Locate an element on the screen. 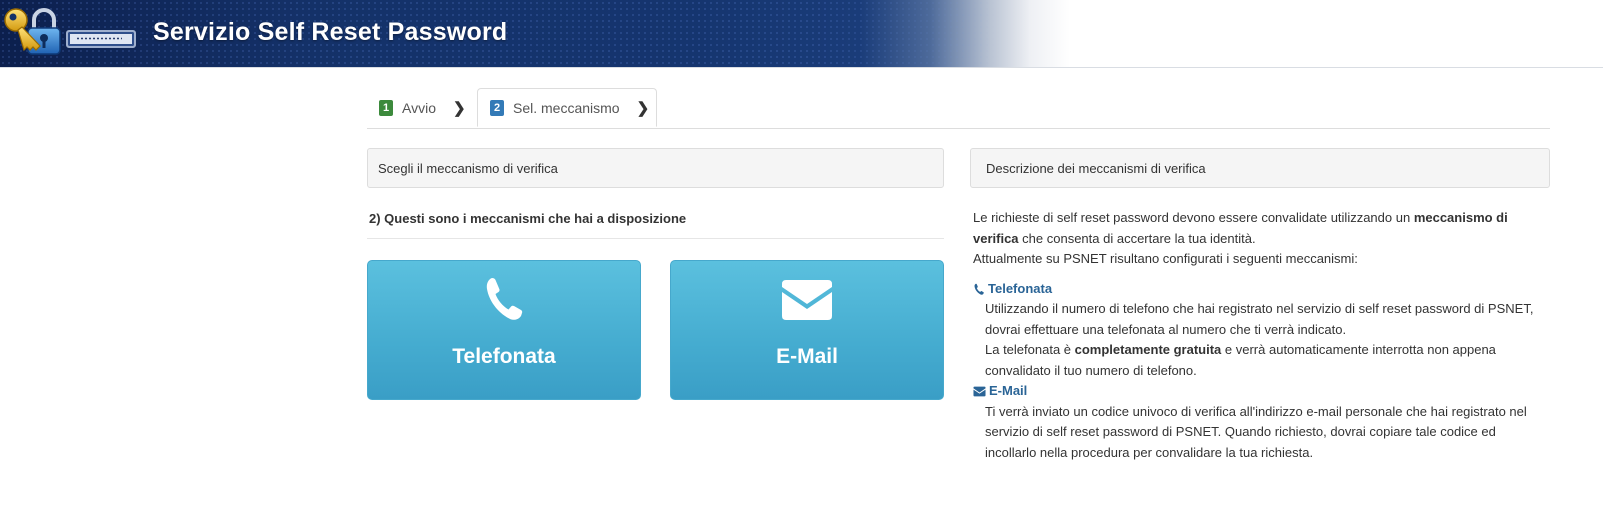 This screenshot has width=1603, height=514. email-button: E-Mail is located at coordinates (807, 330).